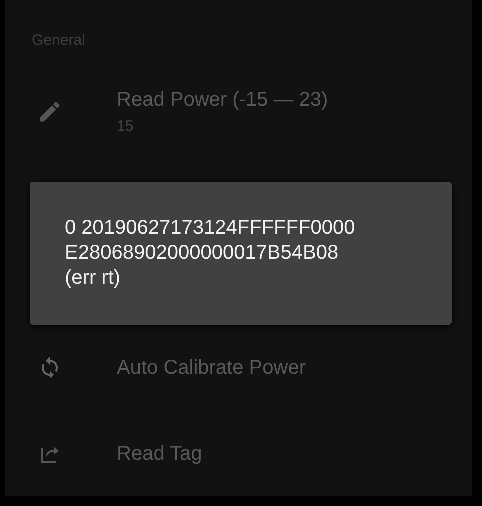 The height and width of the screenshot is (506, 482). Describe the element at coordinates (159, 454) in the screenshot. I see `item-title: Read Tag` at that location.